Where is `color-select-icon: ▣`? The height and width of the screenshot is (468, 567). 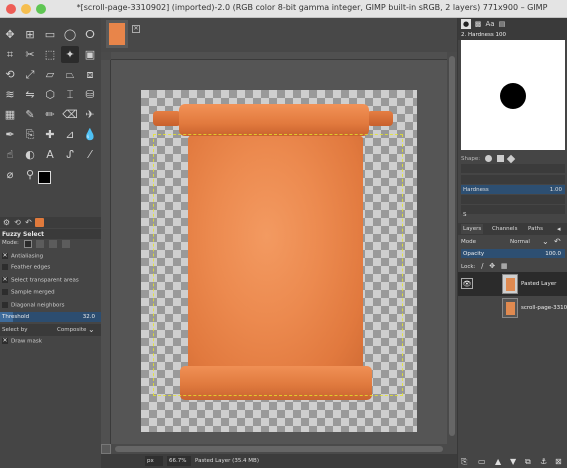
color-select-icon: ▣ is located at coordinates (90, 54).